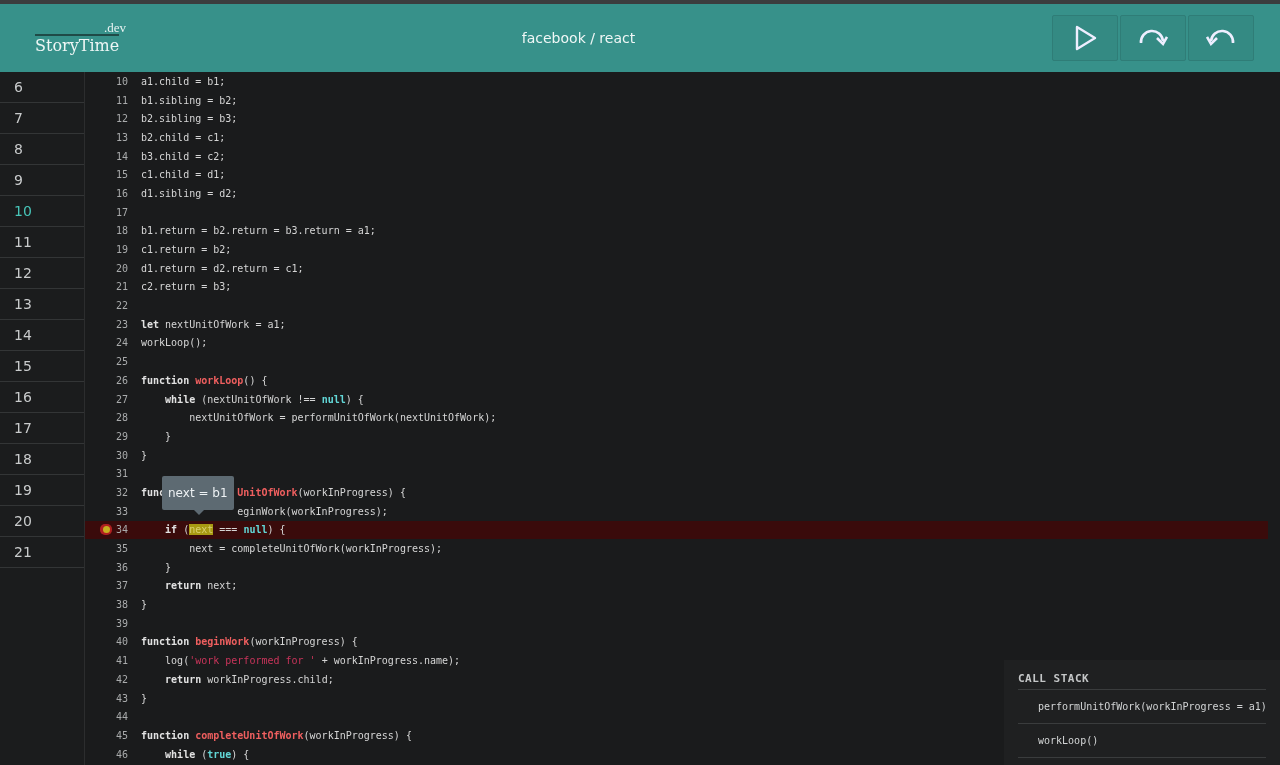  Describe the element at coordinates (122, 492) in the screenshot. I see `line-number: 32` at that location.